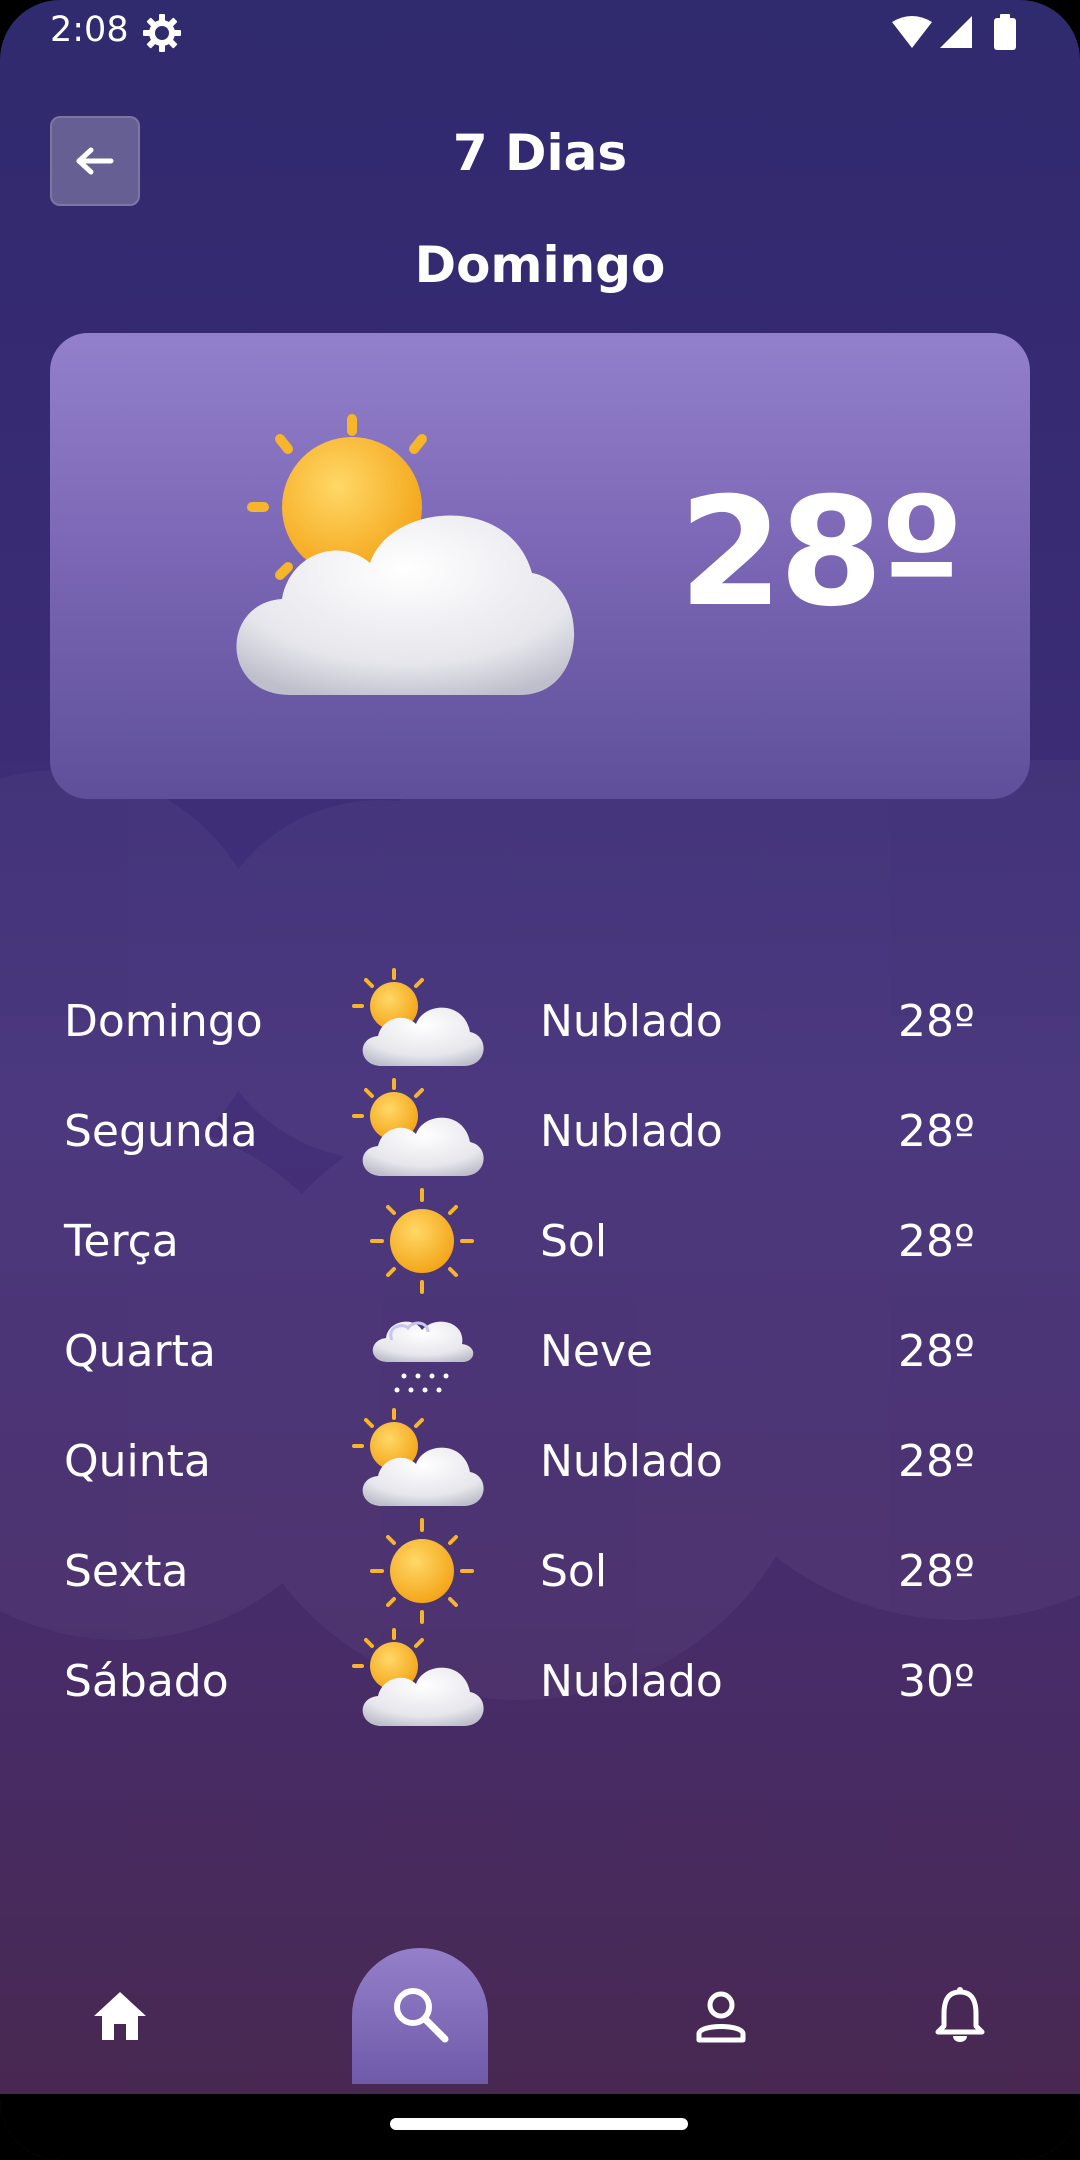  What do you see at coordinates (540, 33) in the screenshot?
I see `status-bar: 2:08` at bounding box center [540, 33].